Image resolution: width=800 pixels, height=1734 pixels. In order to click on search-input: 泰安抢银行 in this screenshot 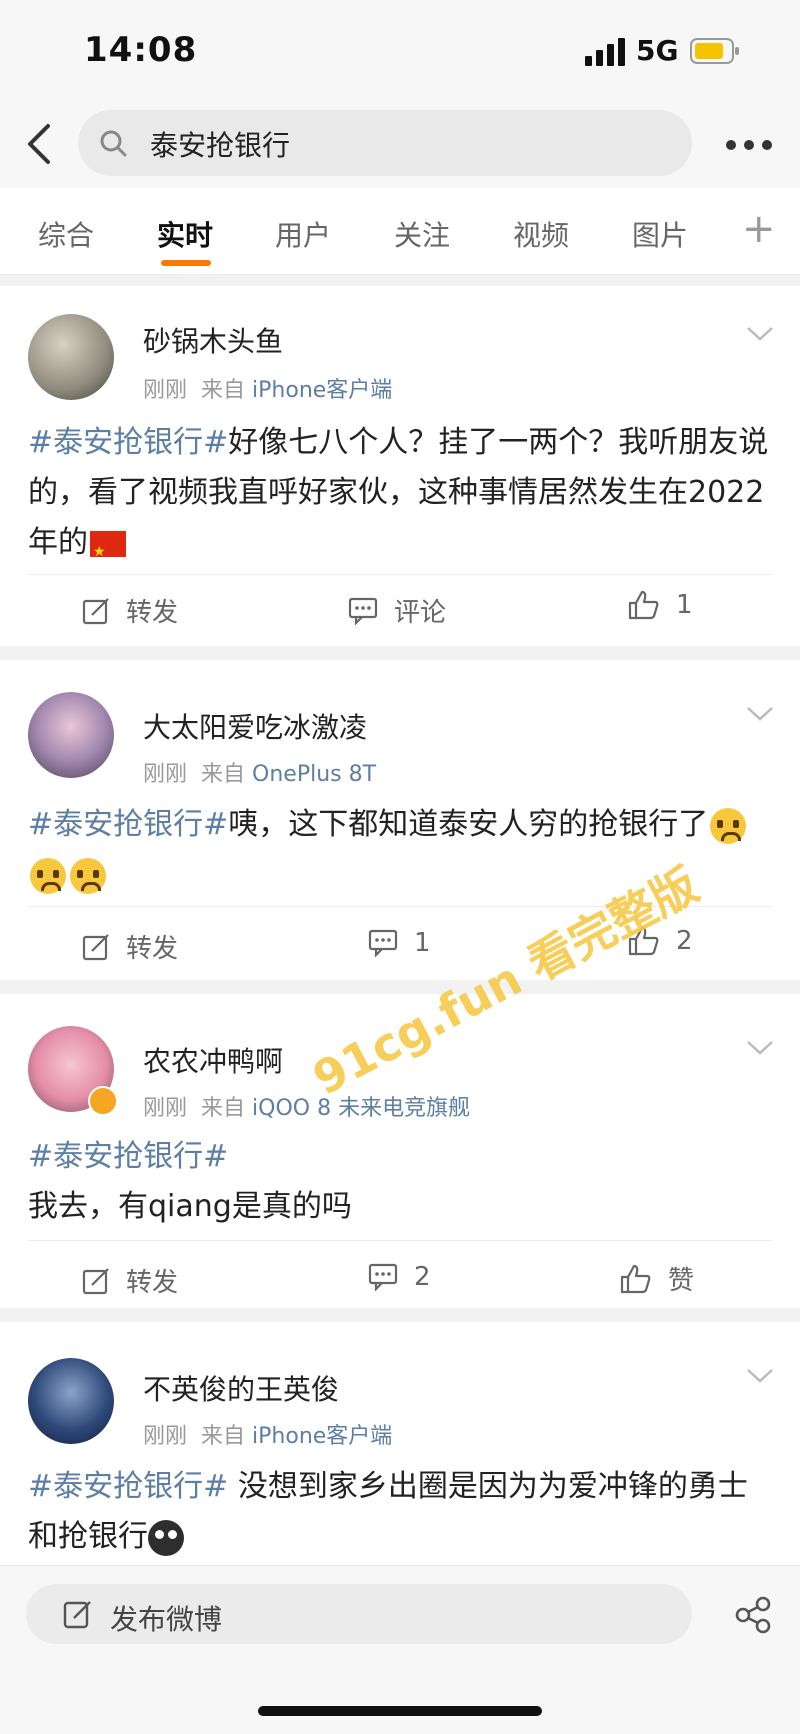, I will do `click(385, 143)`.